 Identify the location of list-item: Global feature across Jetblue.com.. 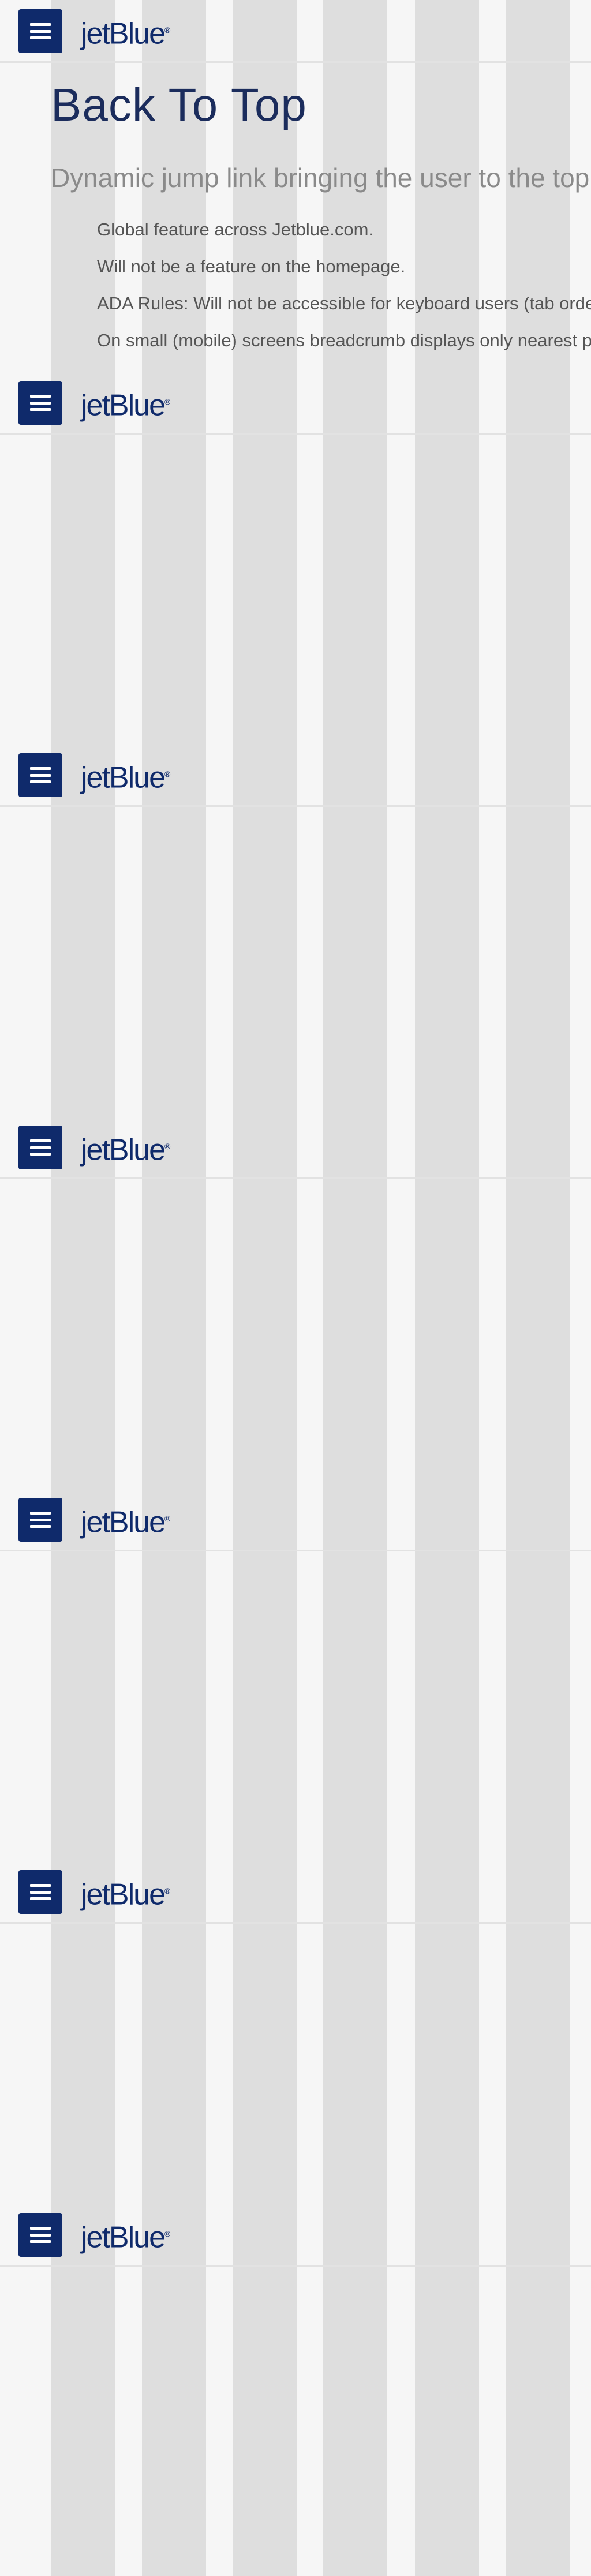
(344, 229).